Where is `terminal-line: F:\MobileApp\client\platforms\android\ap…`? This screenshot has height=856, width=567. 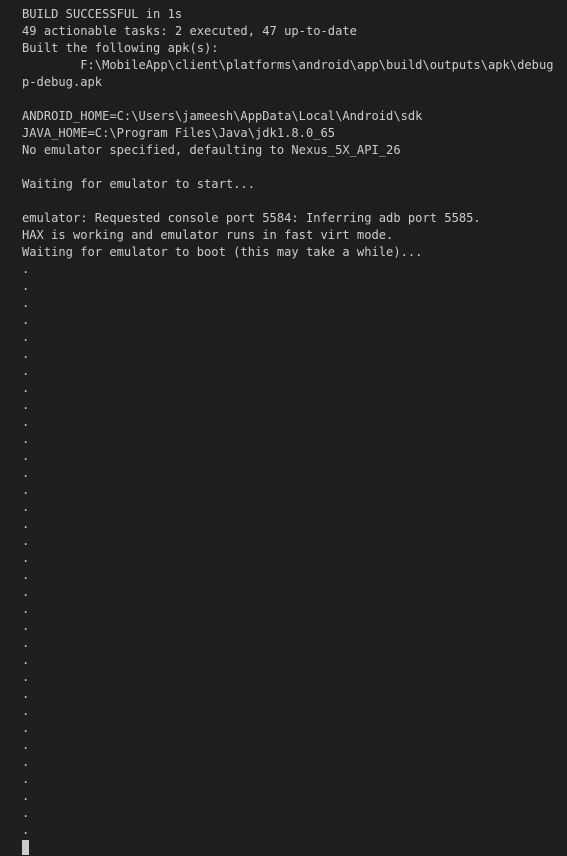 terminal-line: F:\MobileApp\client\platforms\android\ap… is located at coordinates (294, 65).